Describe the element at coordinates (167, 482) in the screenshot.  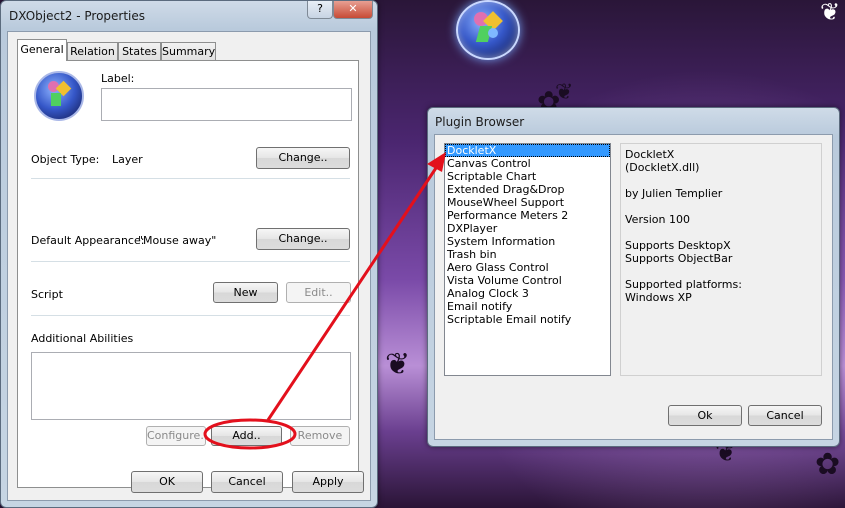
I see `ok-button: OK` at that location.